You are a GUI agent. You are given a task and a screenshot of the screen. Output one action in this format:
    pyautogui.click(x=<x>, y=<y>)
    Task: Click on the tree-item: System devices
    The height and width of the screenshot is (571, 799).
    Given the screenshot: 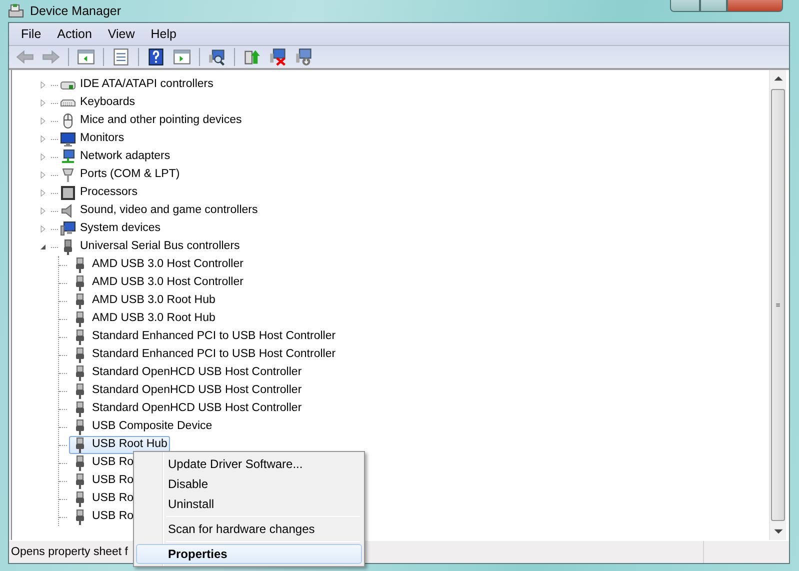 What is the action you would take?
    pyautogui.click(x=120, y=229)
    